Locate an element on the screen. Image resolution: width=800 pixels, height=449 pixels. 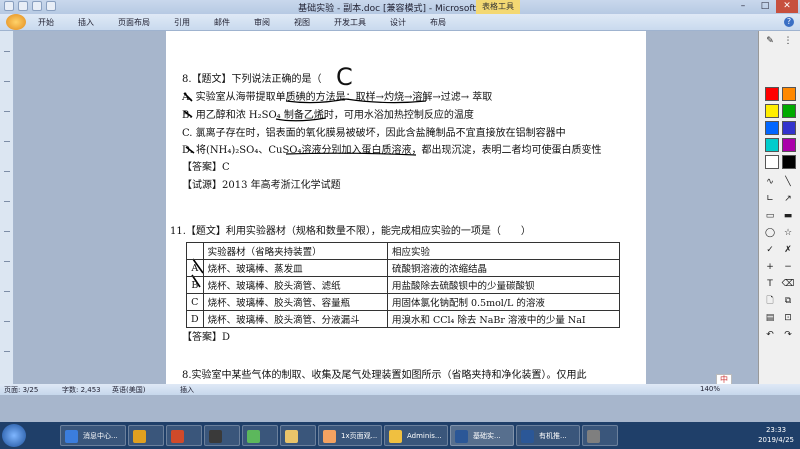
color-swatch-cyan is located at coordinates (772, 145).